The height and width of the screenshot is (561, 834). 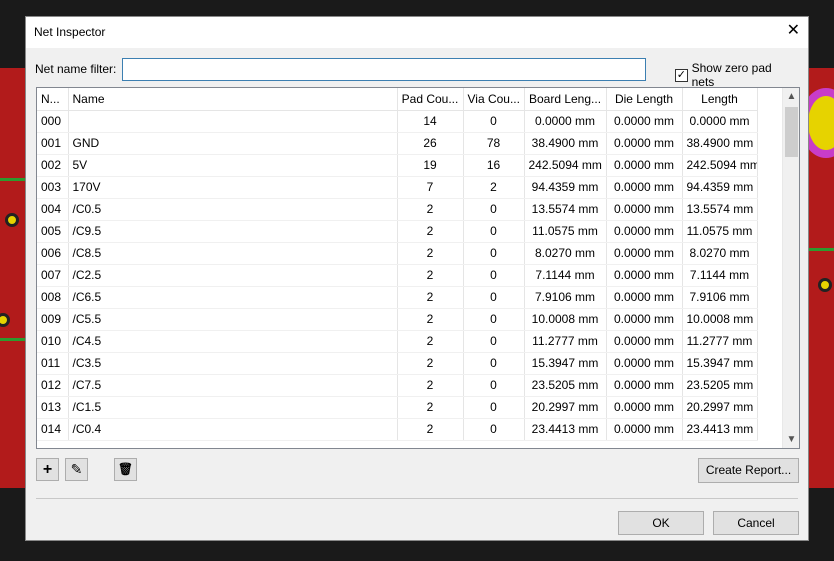 I want to click on edit-net-button: ✎, so click(x=76, y=469).